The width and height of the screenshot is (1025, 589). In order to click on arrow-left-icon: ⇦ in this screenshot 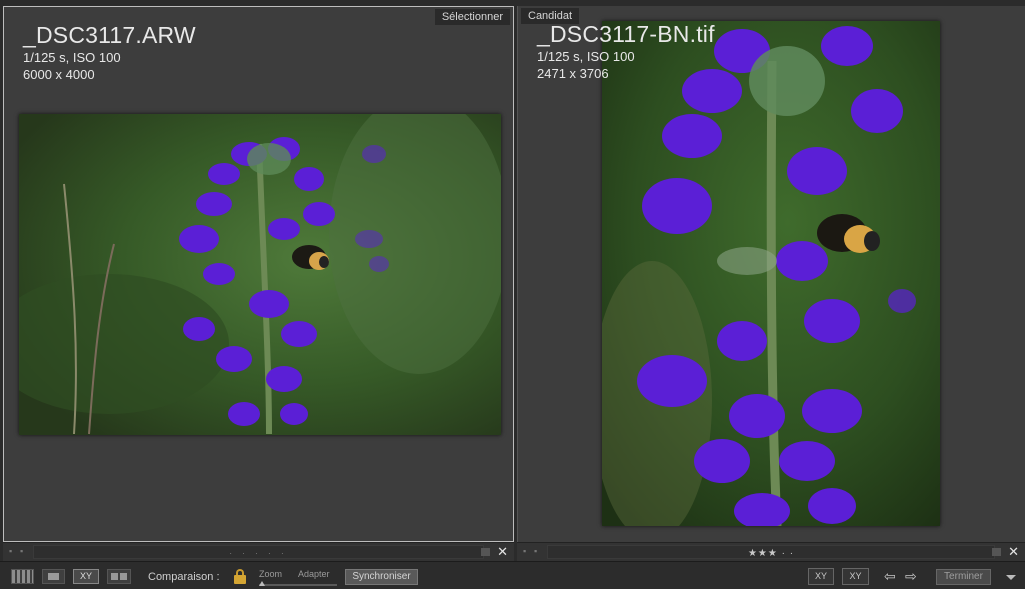, I will do `click(890, 576)`.